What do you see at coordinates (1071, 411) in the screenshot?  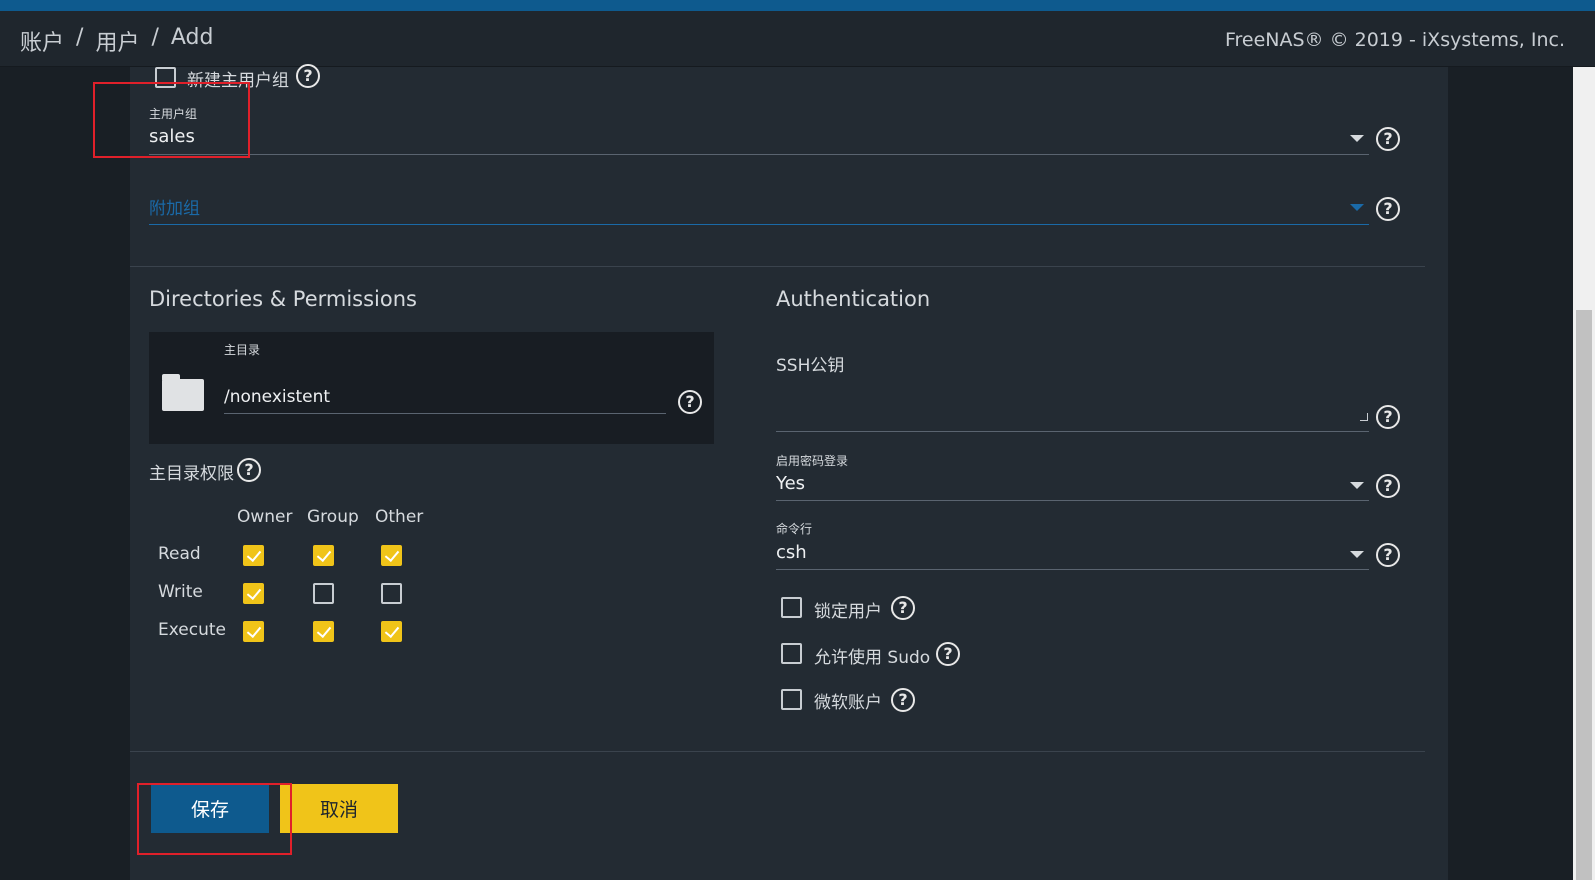 I see `ssh-key-textarea` at bounding box center [1071, 411].